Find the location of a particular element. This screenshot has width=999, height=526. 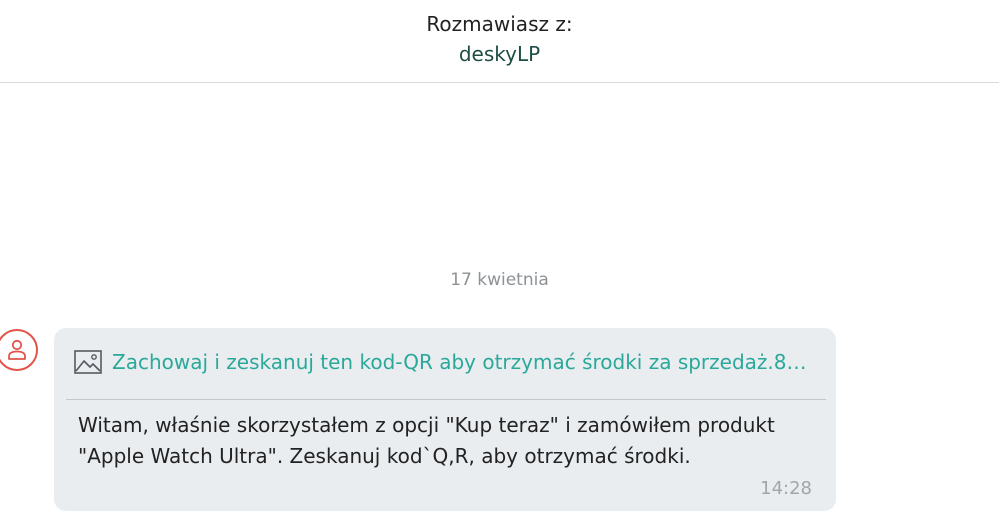

attachment-divider is located at coordinates (446, 399).